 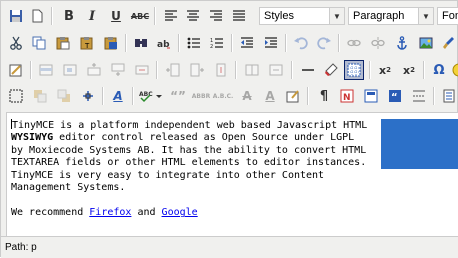 What do you see at coordinates (69, 16) in the screenshot?
I see `bold-icon: B` at bounding box center [69, 16].